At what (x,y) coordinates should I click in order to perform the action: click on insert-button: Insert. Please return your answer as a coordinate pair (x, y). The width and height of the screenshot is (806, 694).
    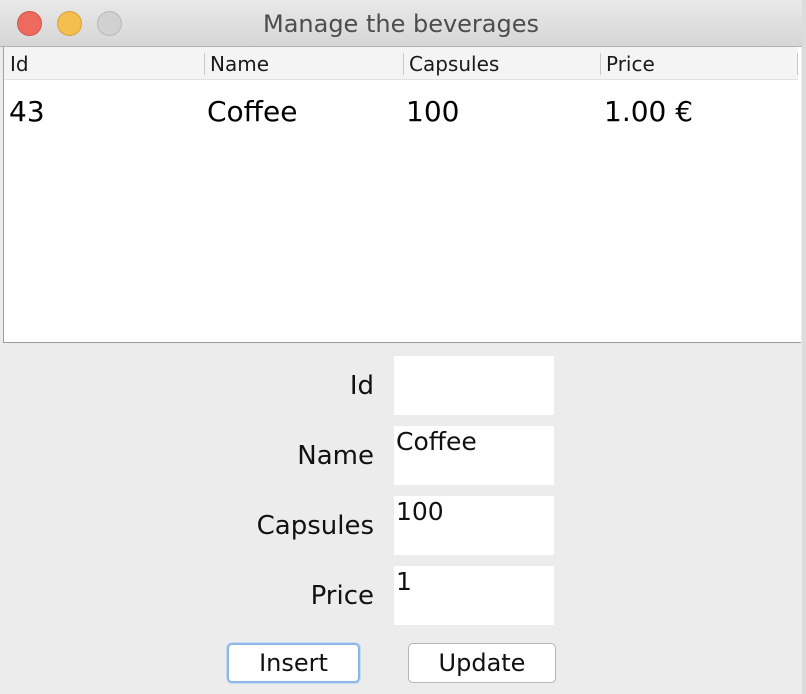
    Looking at the image, I should click on (293, 663).